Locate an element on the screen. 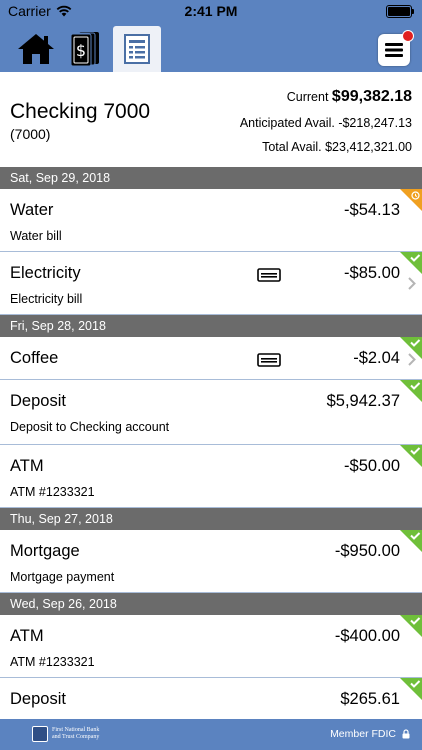 This screenshot has height=750, width=422. anticipated-balance-label: Anticipated Avail. is located at coordinates (287, 123).